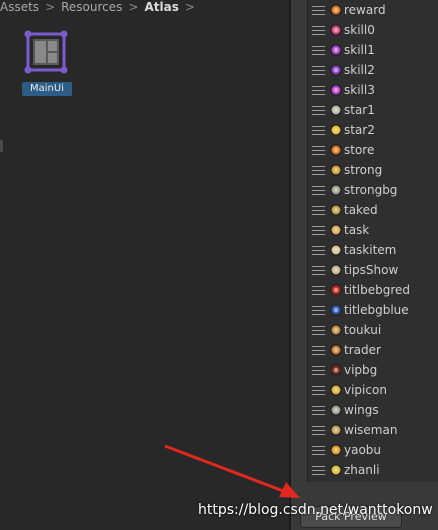  Describe the element at coordinates (336, 270) in the screenshot. I see `tips-icon` at that location.